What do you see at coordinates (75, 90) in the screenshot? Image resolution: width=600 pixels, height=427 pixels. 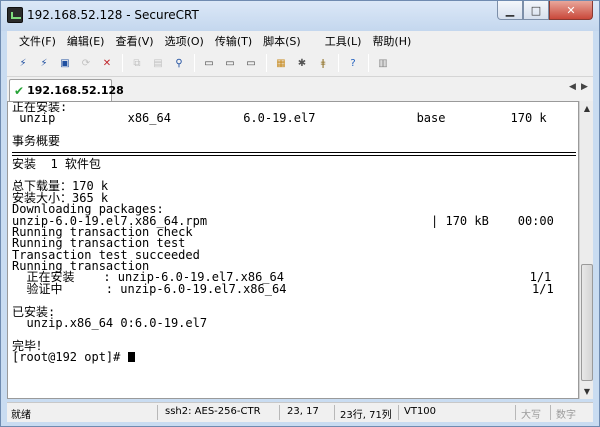 I see `tab-label: 192.168.52.128` at bounding box center [75, 90].